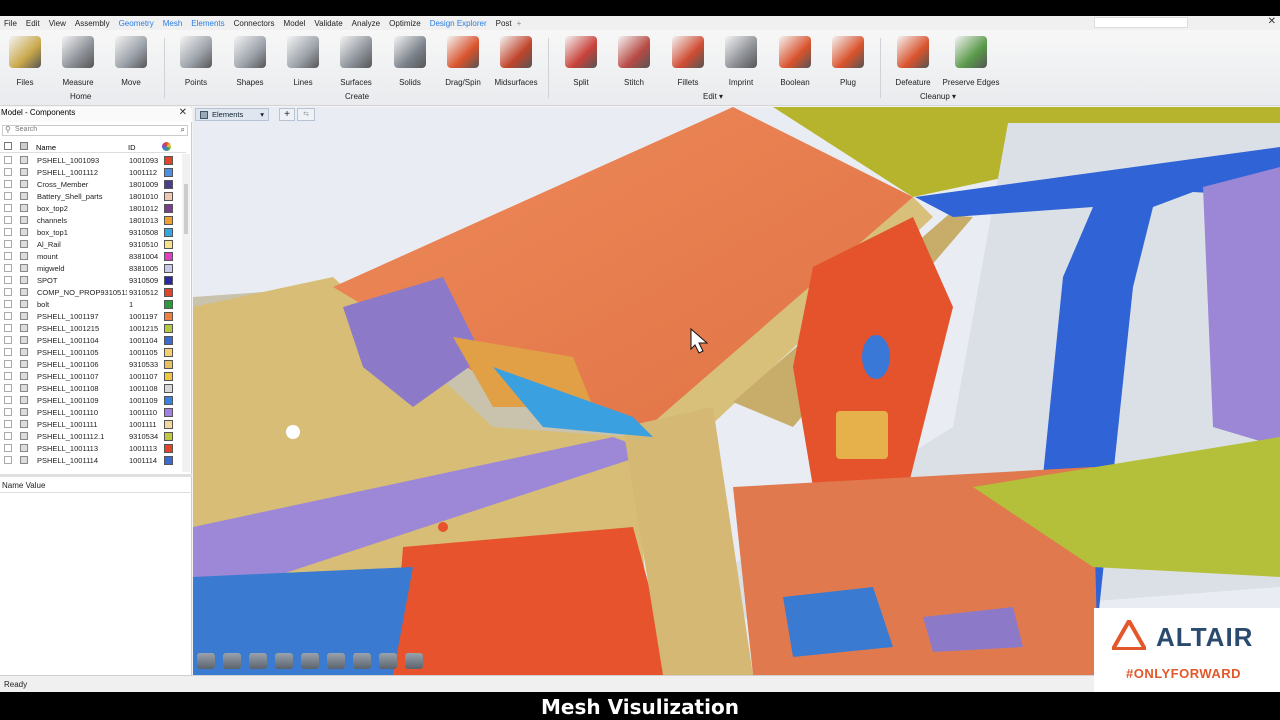 This screenshot has width=1280, height=720. I want to click on surfaces-tool-button: Surfaces, so click(356, 61).